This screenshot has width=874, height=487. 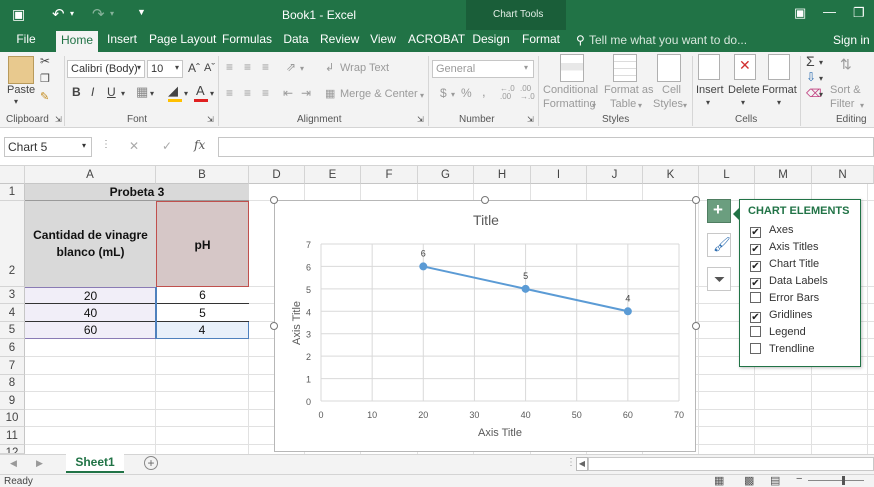 What do you see at coordinates (39, 463) in the screenshot?
I see `scroll-tabs-right-icon: ▶` at bounding box center [39, 463].